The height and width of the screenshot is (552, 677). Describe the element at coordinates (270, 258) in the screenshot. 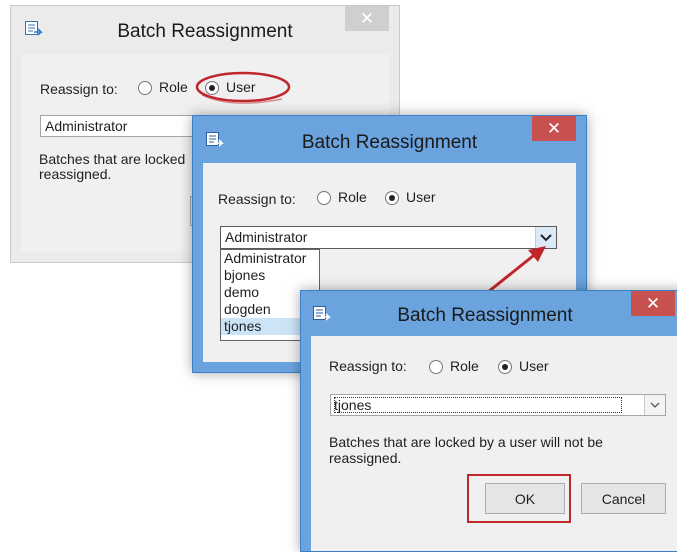

I see `dropdown-option: Administrator` at that location.